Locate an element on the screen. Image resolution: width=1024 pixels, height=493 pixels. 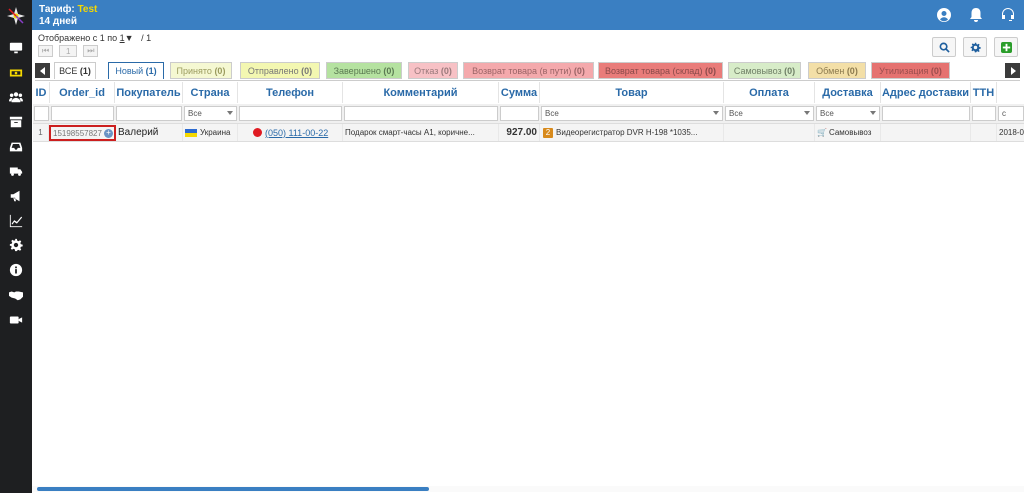
tab-return-warehouse: Возврат товара (склад) (0) is located at coordinates (660, 70).